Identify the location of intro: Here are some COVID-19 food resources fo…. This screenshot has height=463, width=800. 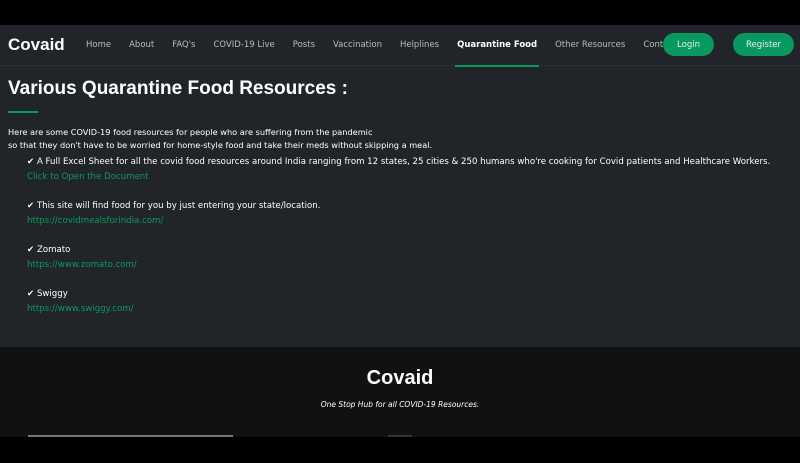
(404, 139).